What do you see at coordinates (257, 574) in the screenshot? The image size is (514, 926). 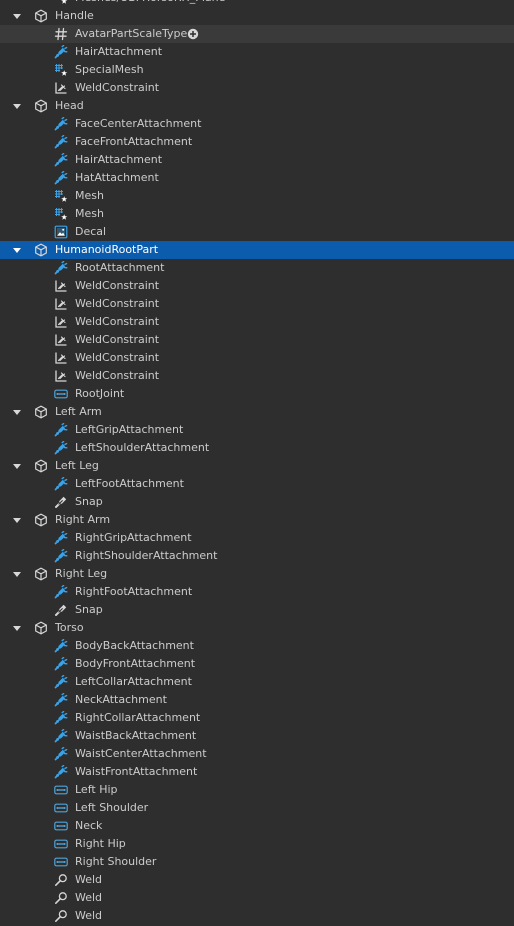 I see `explorer-group-right-leg: Right Leg` at bounding box center [257, 574].